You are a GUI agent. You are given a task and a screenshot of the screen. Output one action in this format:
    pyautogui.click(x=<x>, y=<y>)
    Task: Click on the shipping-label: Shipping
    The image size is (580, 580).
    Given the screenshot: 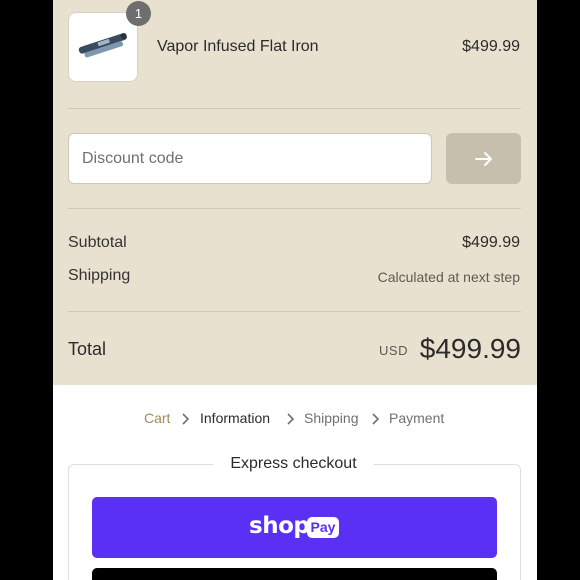 What is the action you would take?
    pyautogui.click(x=99, y=275)
    